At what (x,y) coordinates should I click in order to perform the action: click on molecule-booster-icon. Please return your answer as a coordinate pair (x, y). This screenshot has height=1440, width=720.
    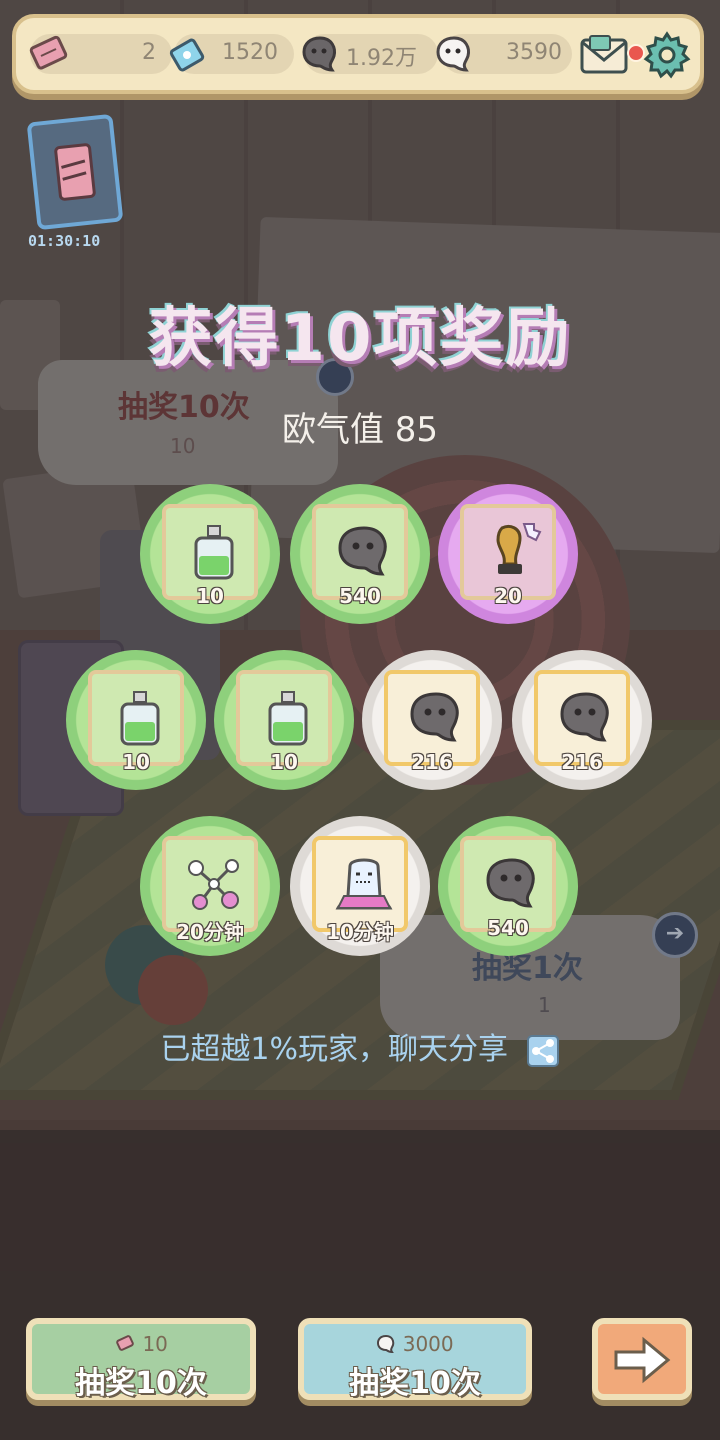
    Looking at the image, I should click on (213, 884).